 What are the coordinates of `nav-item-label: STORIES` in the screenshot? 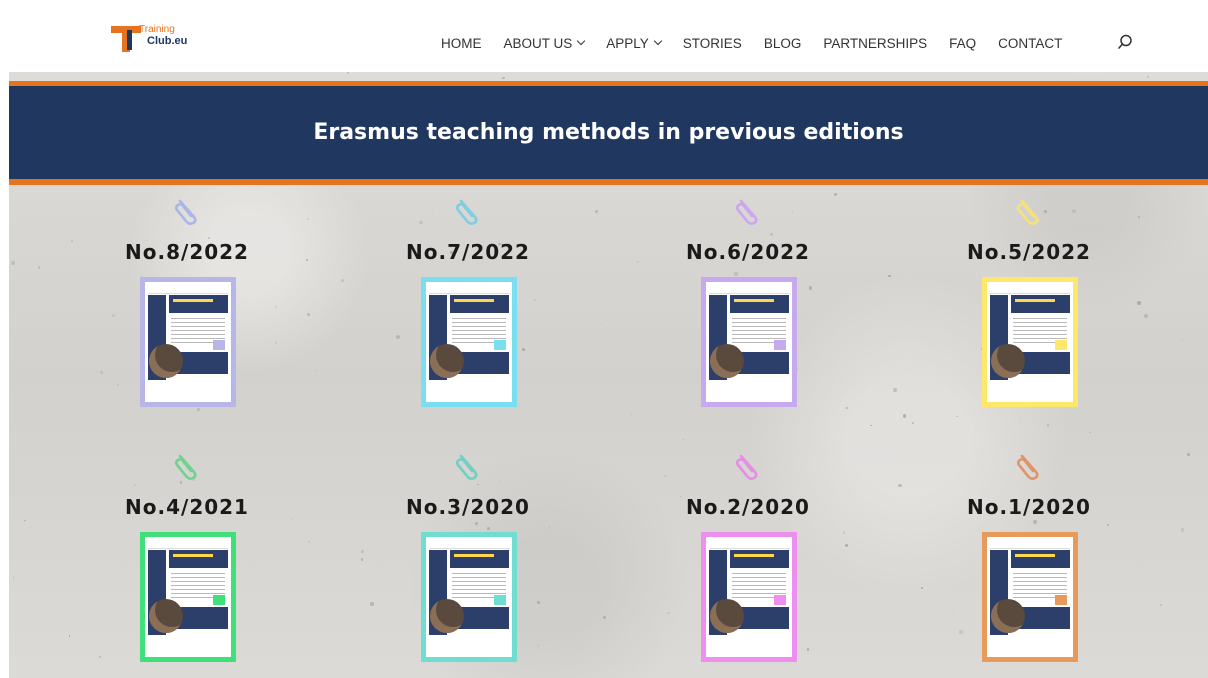 It's located at (712, 43).